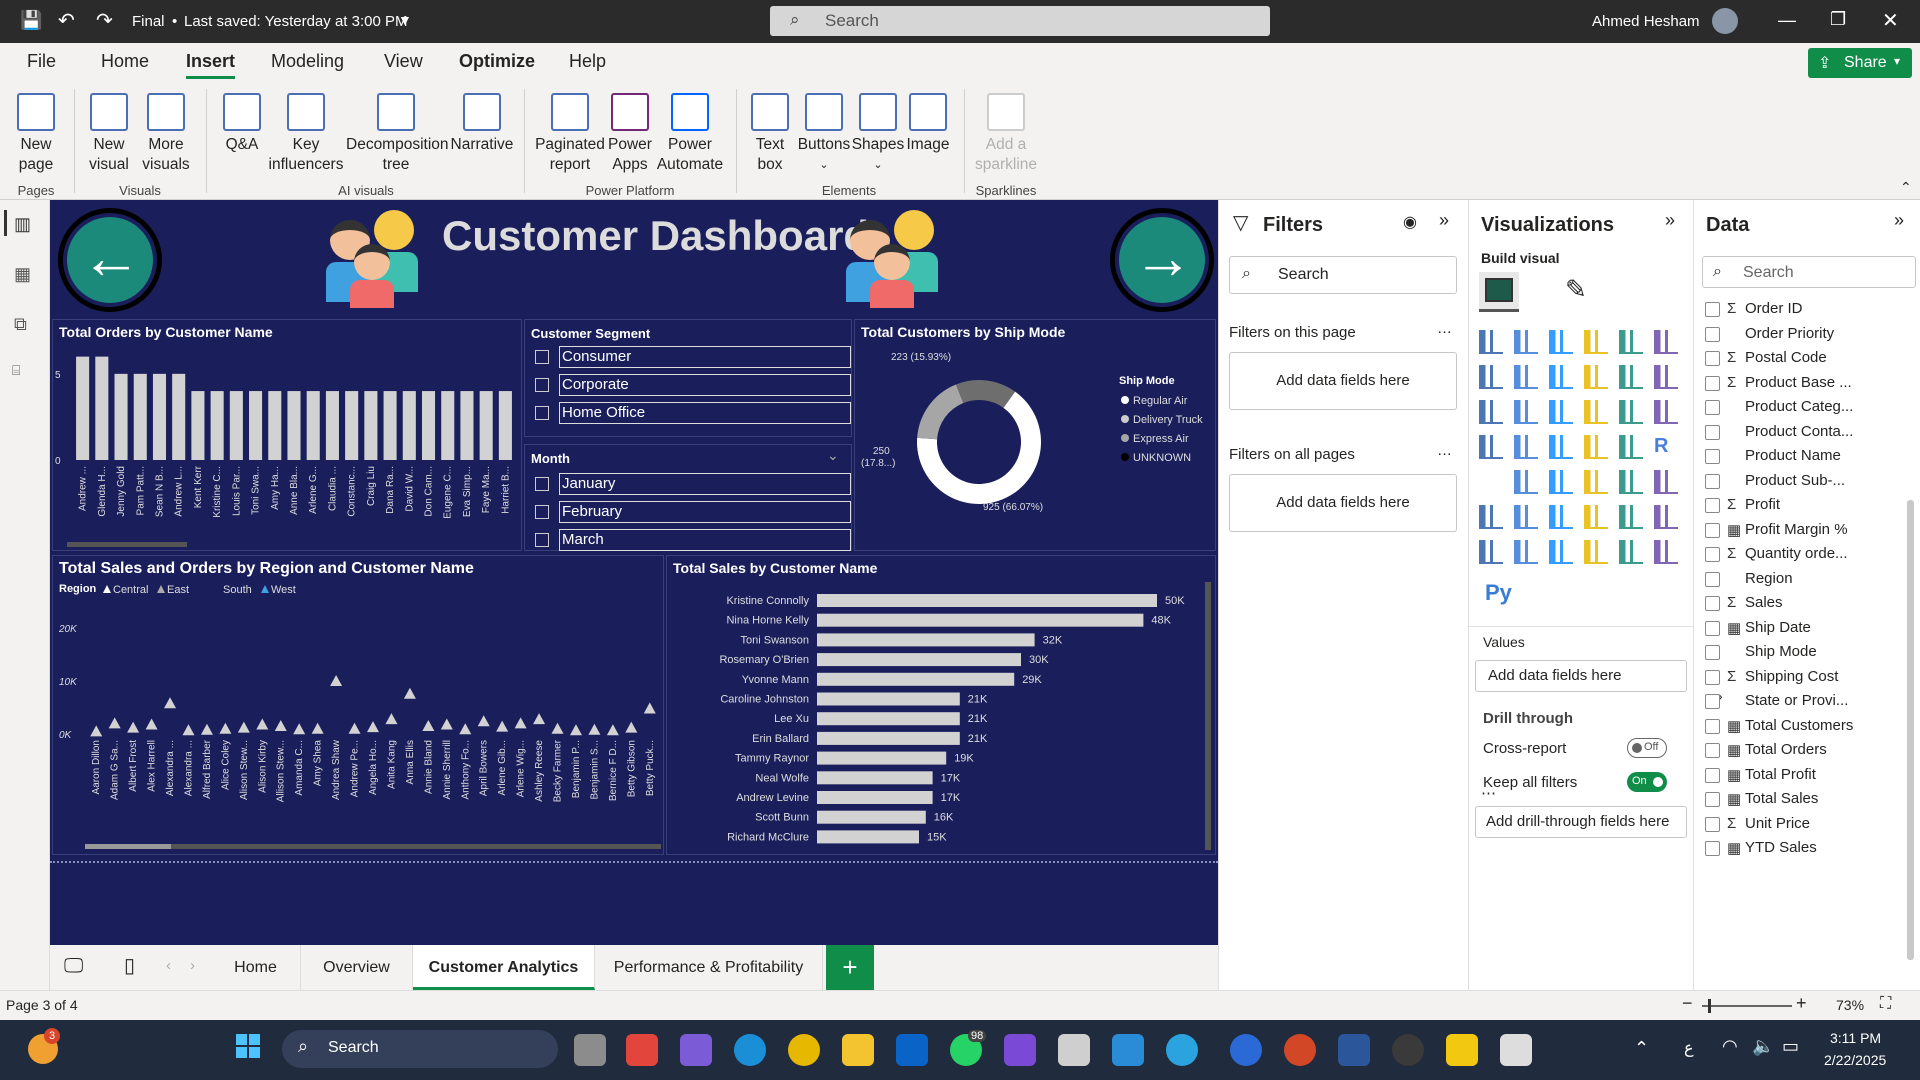 Image resolution: width=1920 pixels, height=1080 pixels. What do you see at coordinates (1687, 1003) in the screenshot?
I see `zoom-out-icon: −` at bounding box center [1687, 1003].